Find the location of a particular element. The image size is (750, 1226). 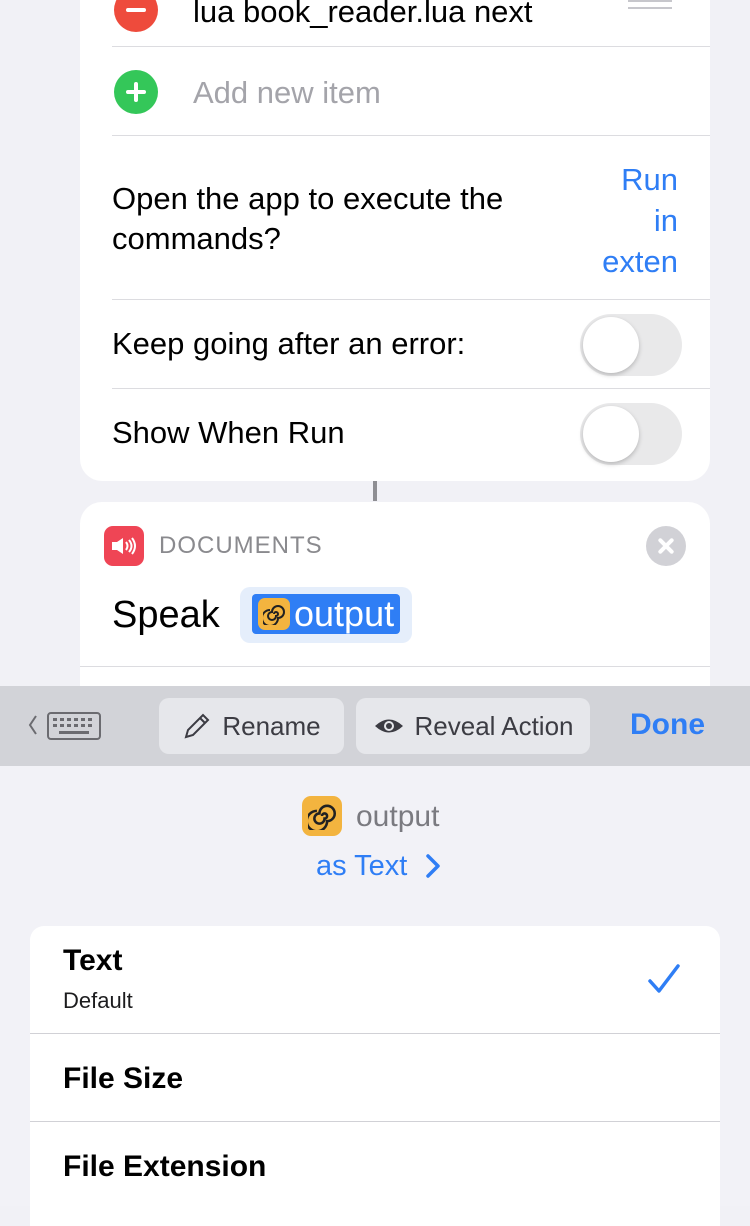

done-button: Done is located at coordinates (667, 725).